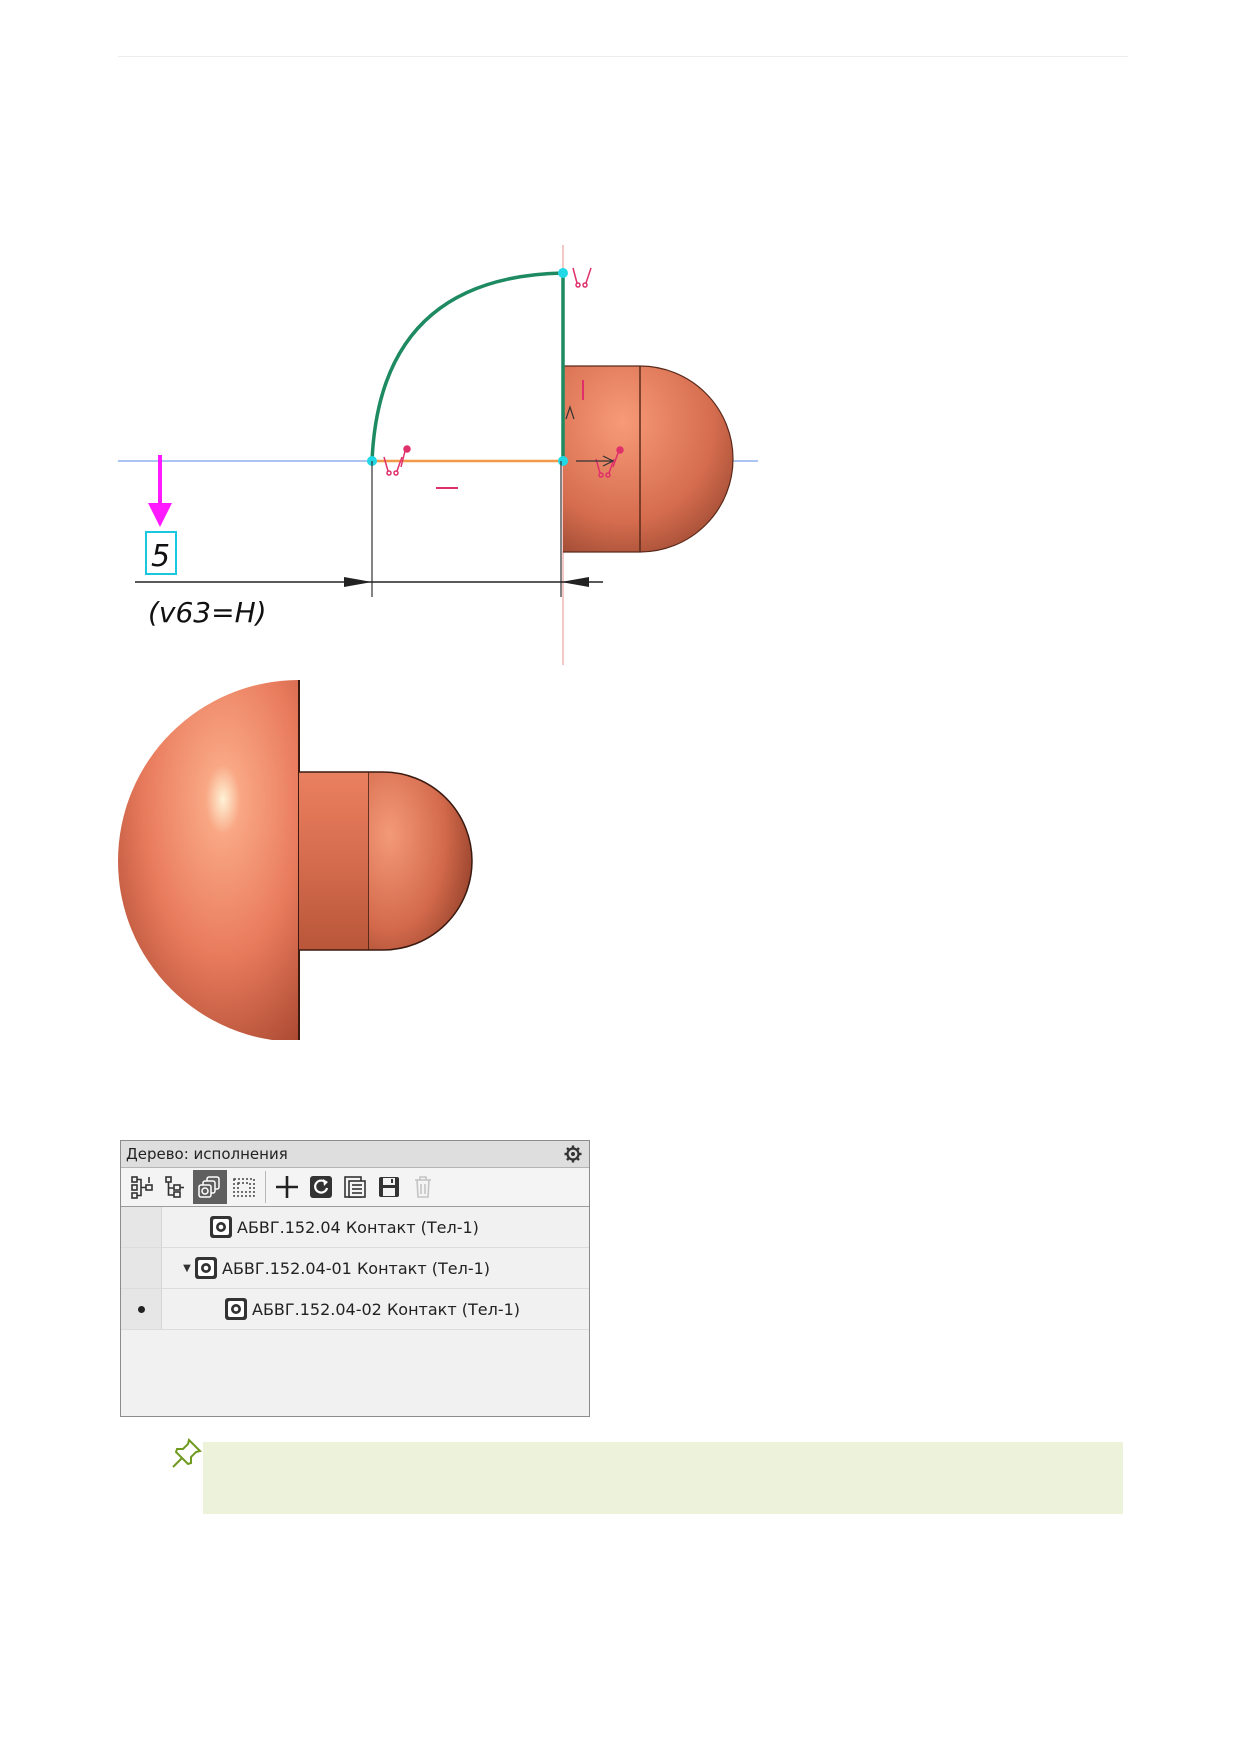 This screenshot has width=1240, height=1754. I want to click on add-icon, so click(287, 1187).